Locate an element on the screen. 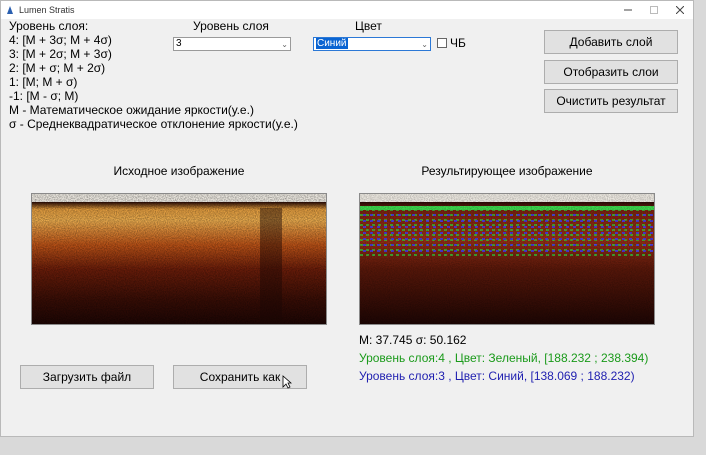  minimize-icon is located at coordinates (628, 10).